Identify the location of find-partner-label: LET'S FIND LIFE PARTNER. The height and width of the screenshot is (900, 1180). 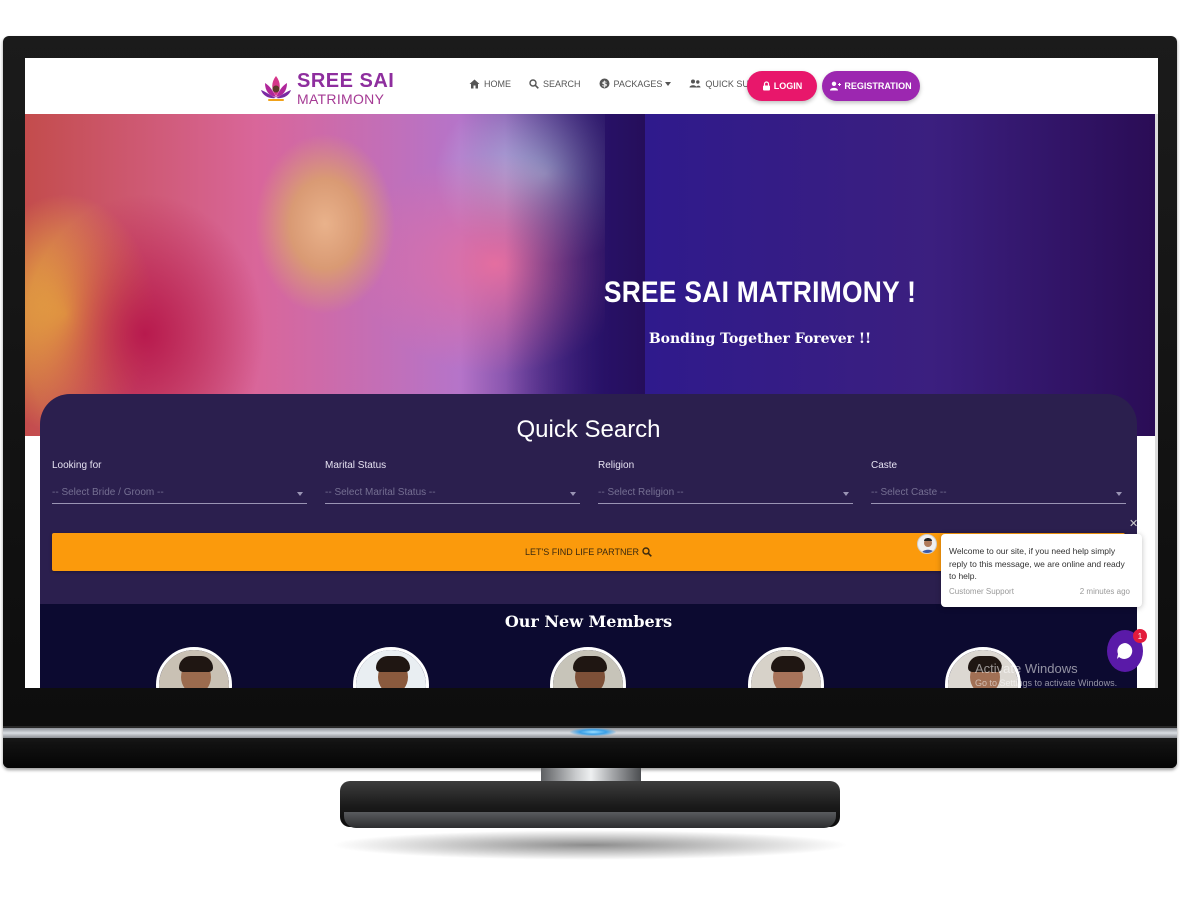
(582, 552).